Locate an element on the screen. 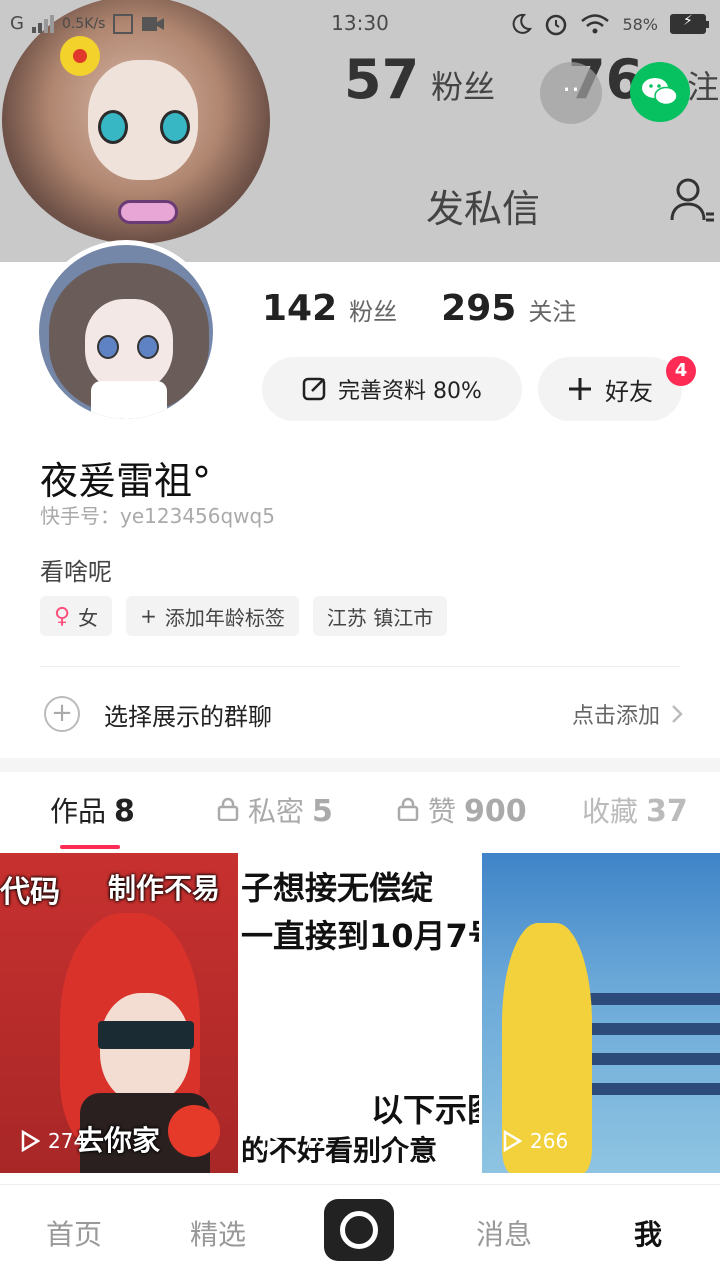 This screenshot has height=1280, width=720. play-count: 266 is located at coordinates (535, 1141).